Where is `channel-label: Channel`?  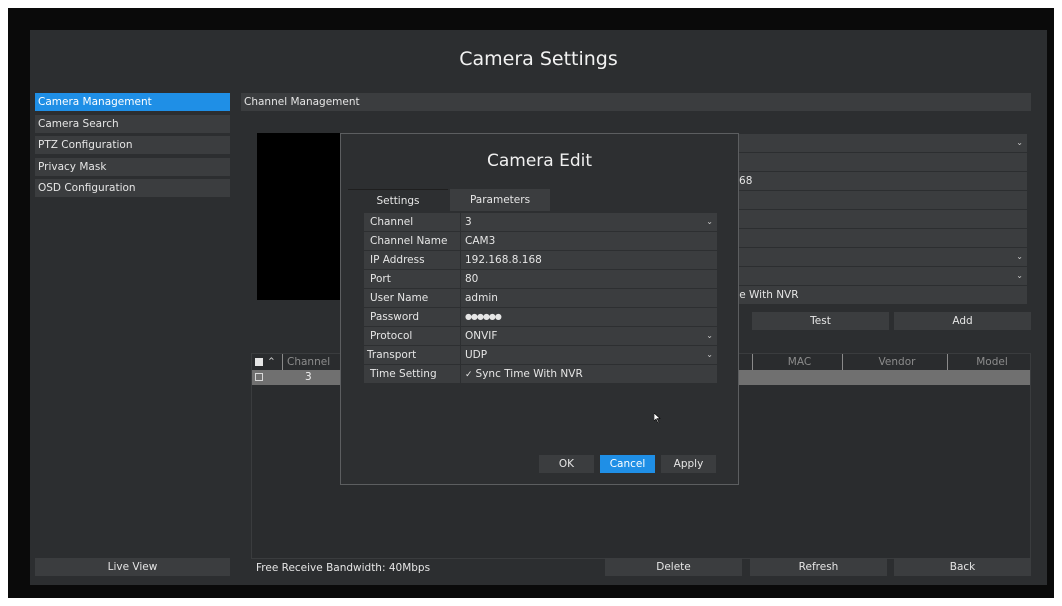 channel-label: Channel is located at coordinates (412, 222).